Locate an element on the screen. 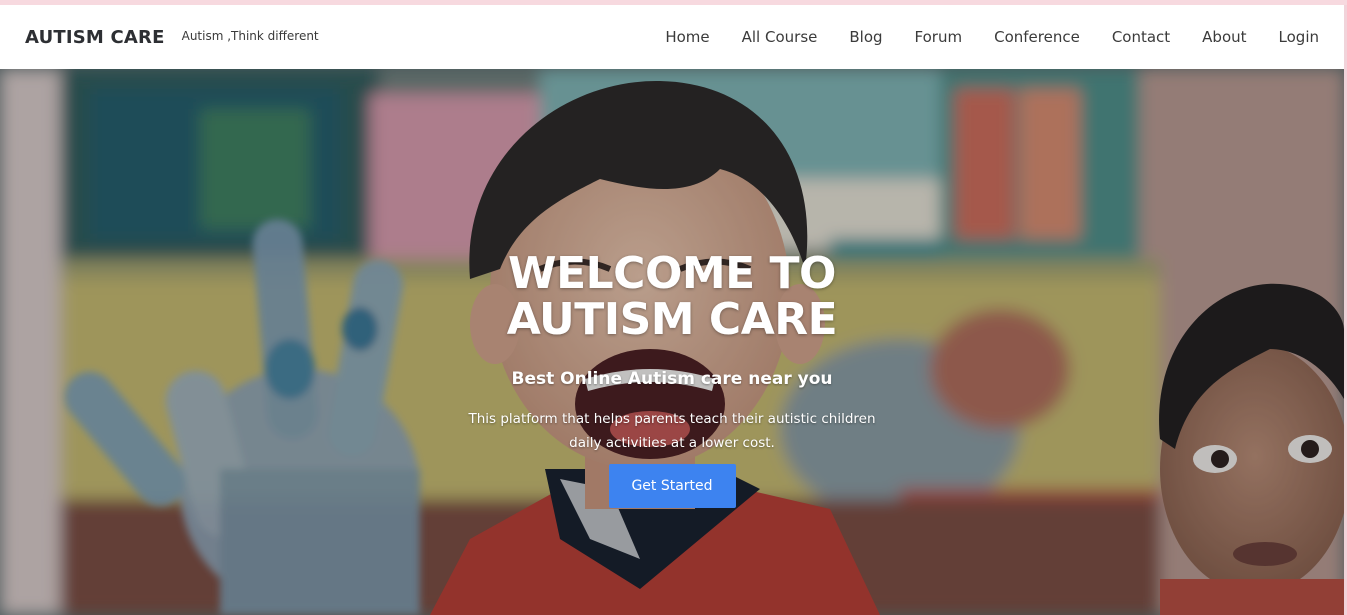  hero-subtitle: Best Online Autism care near you is located at coordinates (672, 379).